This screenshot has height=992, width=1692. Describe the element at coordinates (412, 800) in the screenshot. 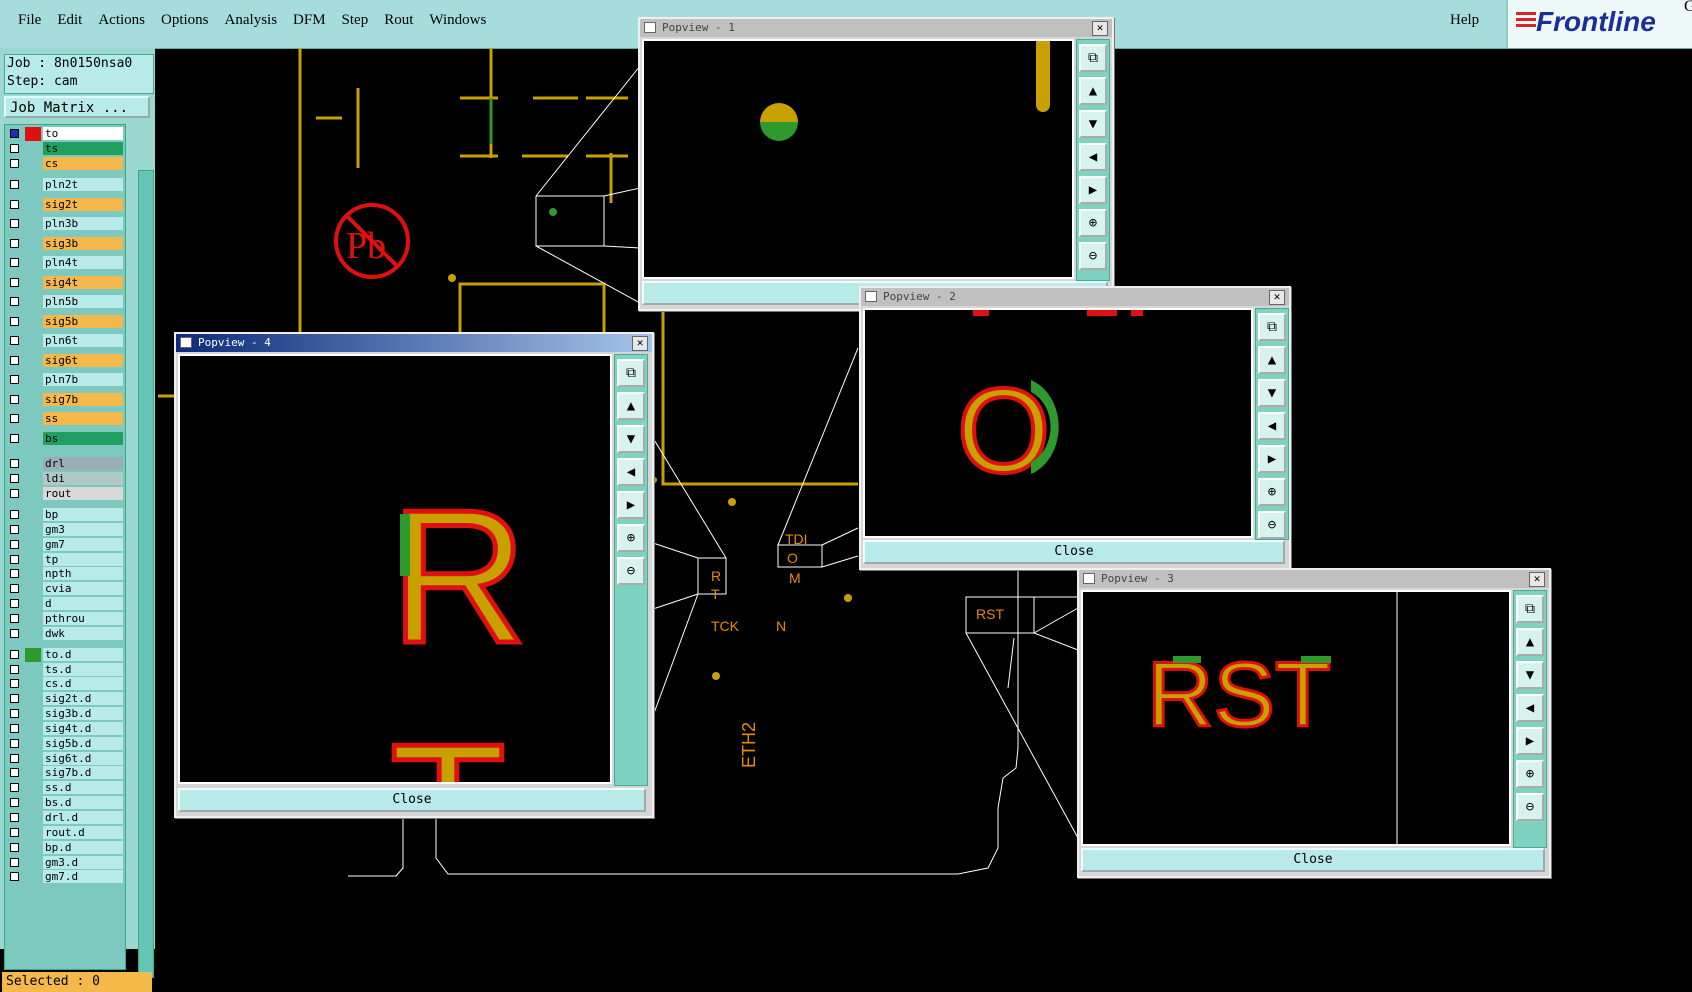

I see `popview-4-close-button: Close` at that location.